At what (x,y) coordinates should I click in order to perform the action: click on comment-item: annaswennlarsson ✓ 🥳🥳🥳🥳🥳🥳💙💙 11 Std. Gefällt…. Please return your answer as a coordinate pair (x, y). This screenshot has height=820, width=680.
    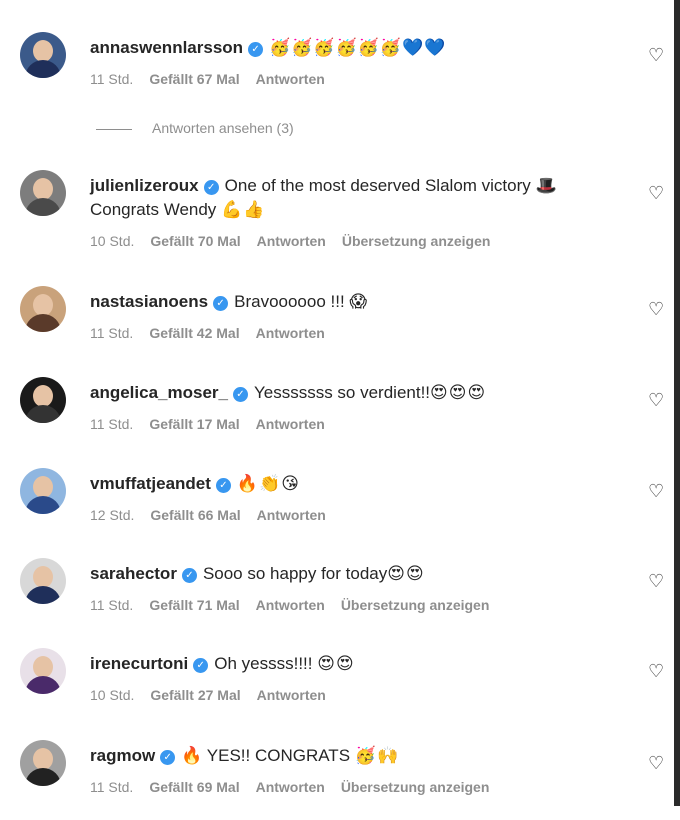
    Looking at the image, I should click on (337, 72).